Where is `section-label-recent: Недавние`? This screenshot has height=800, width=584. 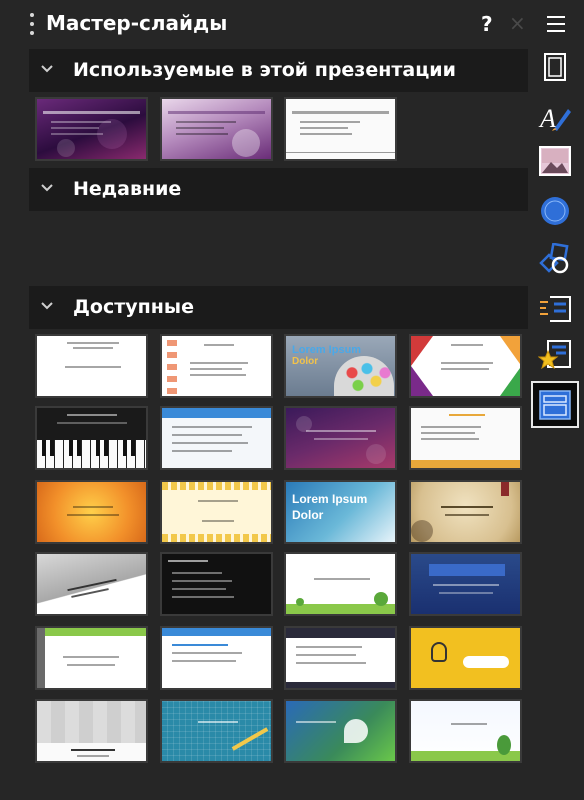 section-label-recent: Недавние is located at coordinates (127, 189).